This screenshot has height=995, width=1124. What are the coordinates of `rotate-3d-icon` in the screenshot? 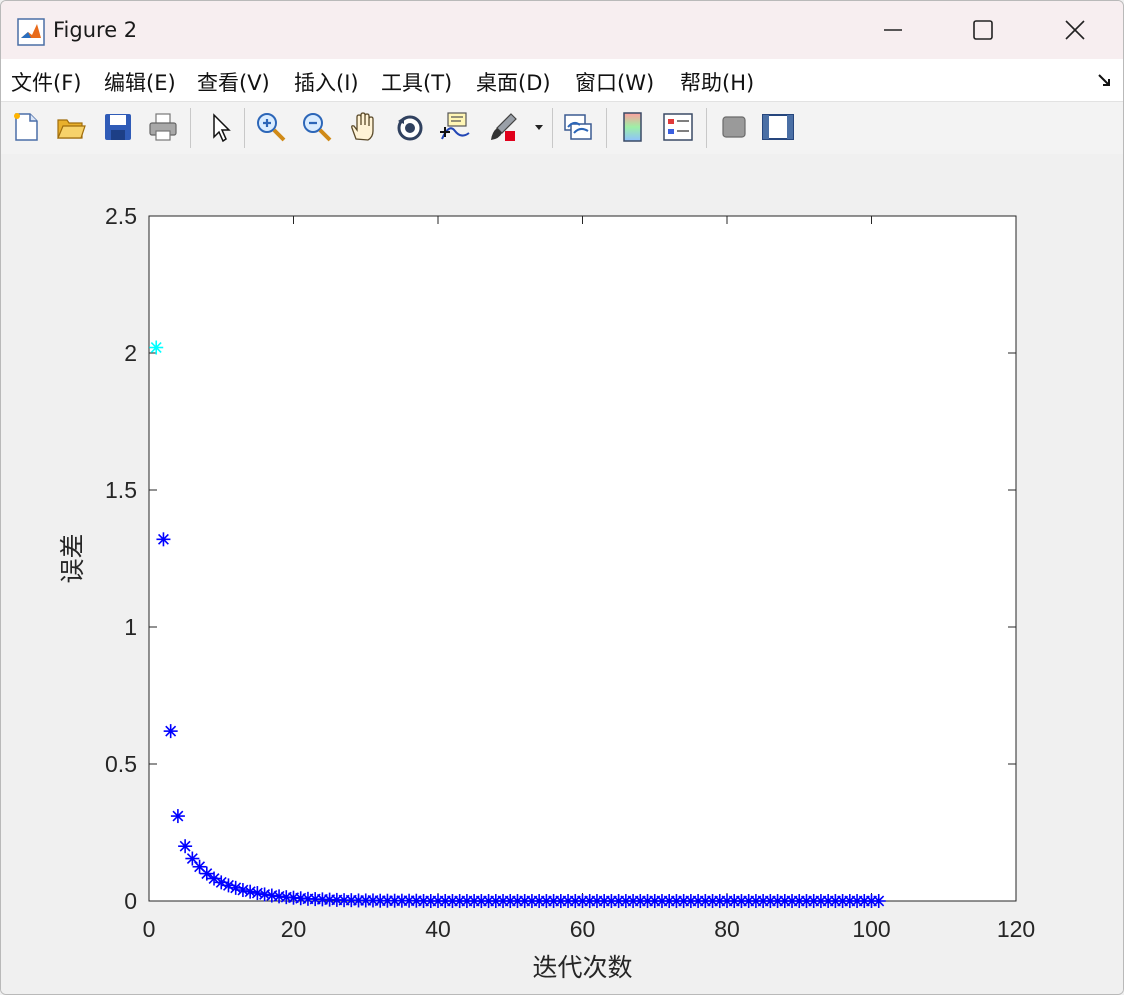 It's located at (410, 127).